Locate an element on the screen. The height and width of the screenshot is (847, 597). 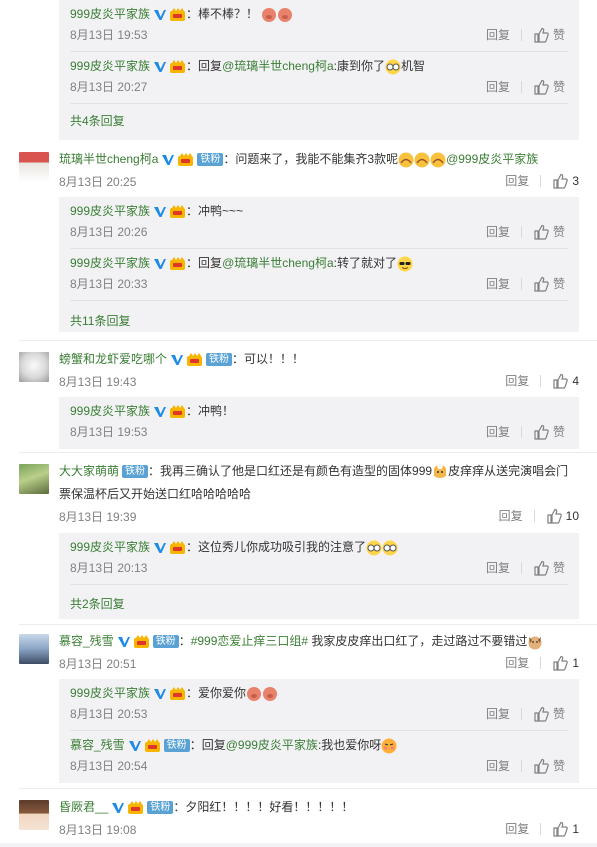
hashtag-link: #999恋爱止痒三口组# is located at coordinates (249, 641).